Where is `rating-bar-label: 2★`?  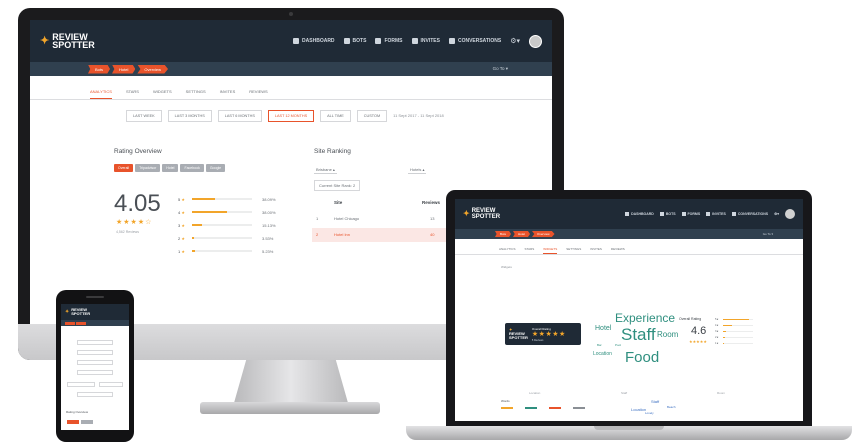 rating-bar-label: 2★ is located at coordinates (717, 337).